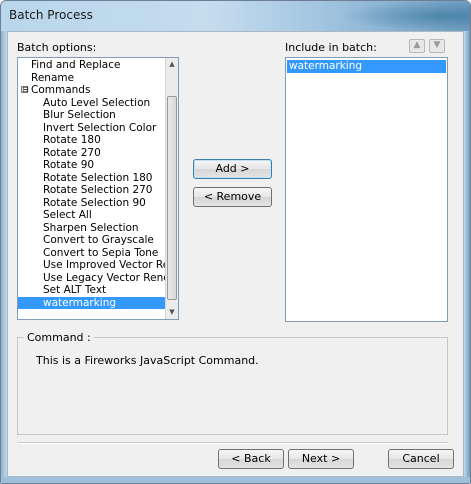 The image size is (471, 484). What do you see at coordinates (72, 152) in the screenshot?
I see `batch-option-label: Rotate 270` at bounding box center [72, 152].